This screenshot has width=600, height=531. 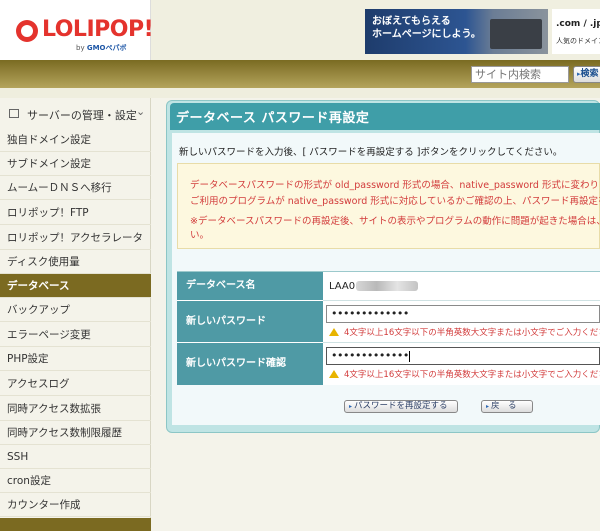 I want to click on ad-banner-homepage: おぼえてもらえるホームページにしよう。, so click(x=456, y=31).